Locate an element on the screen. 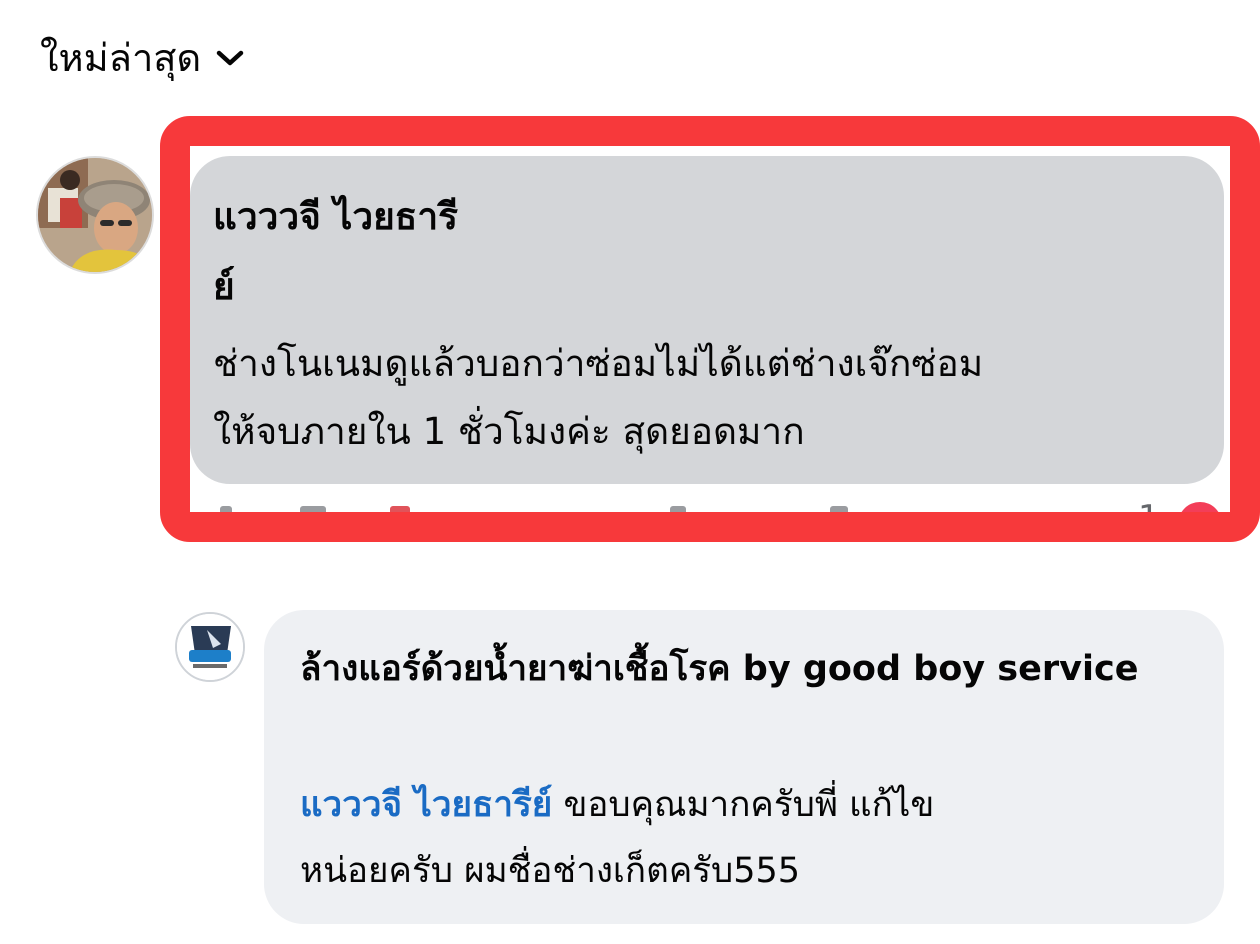  sort-label: ใหม่ล่าสุด is located at coordinates (121, 58).